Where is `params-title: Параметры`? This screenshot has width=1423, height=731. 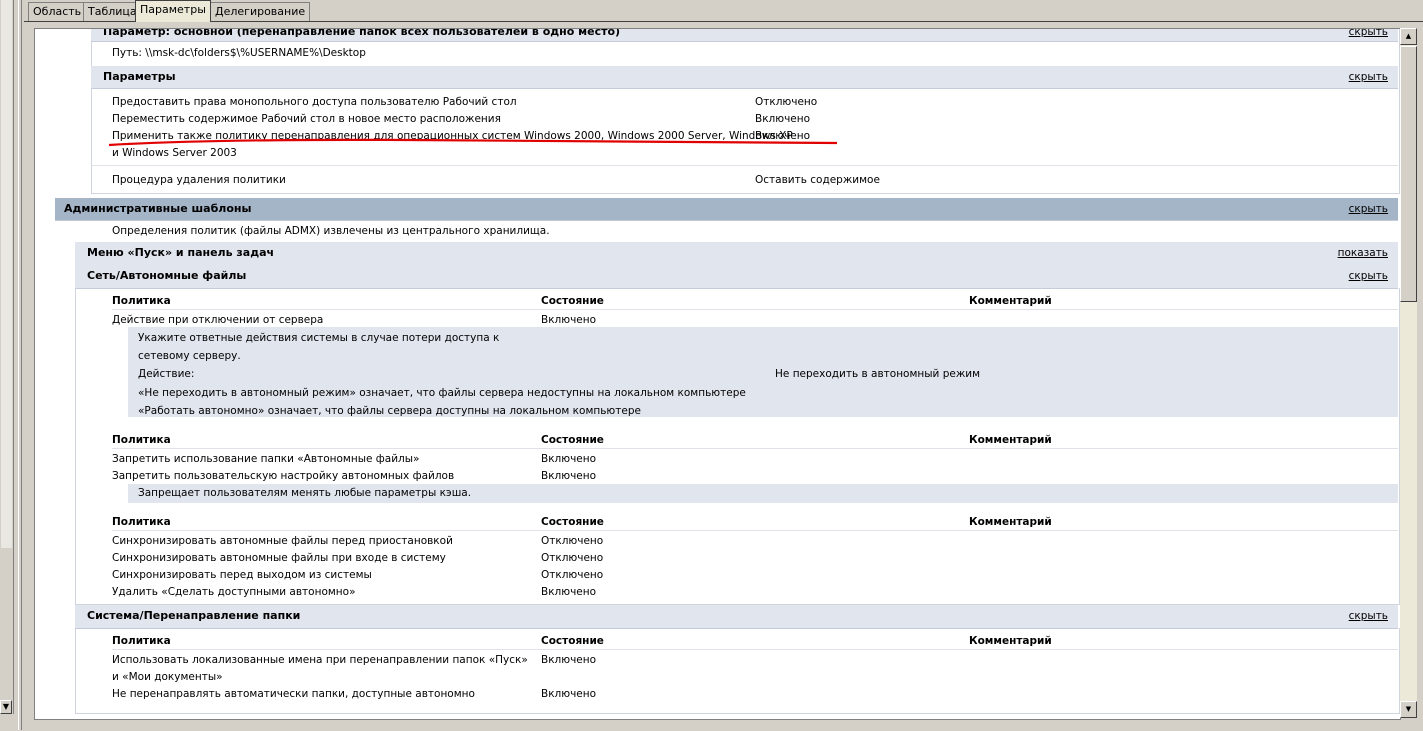 params-title: Параметры is located at coordinates (139, 76).